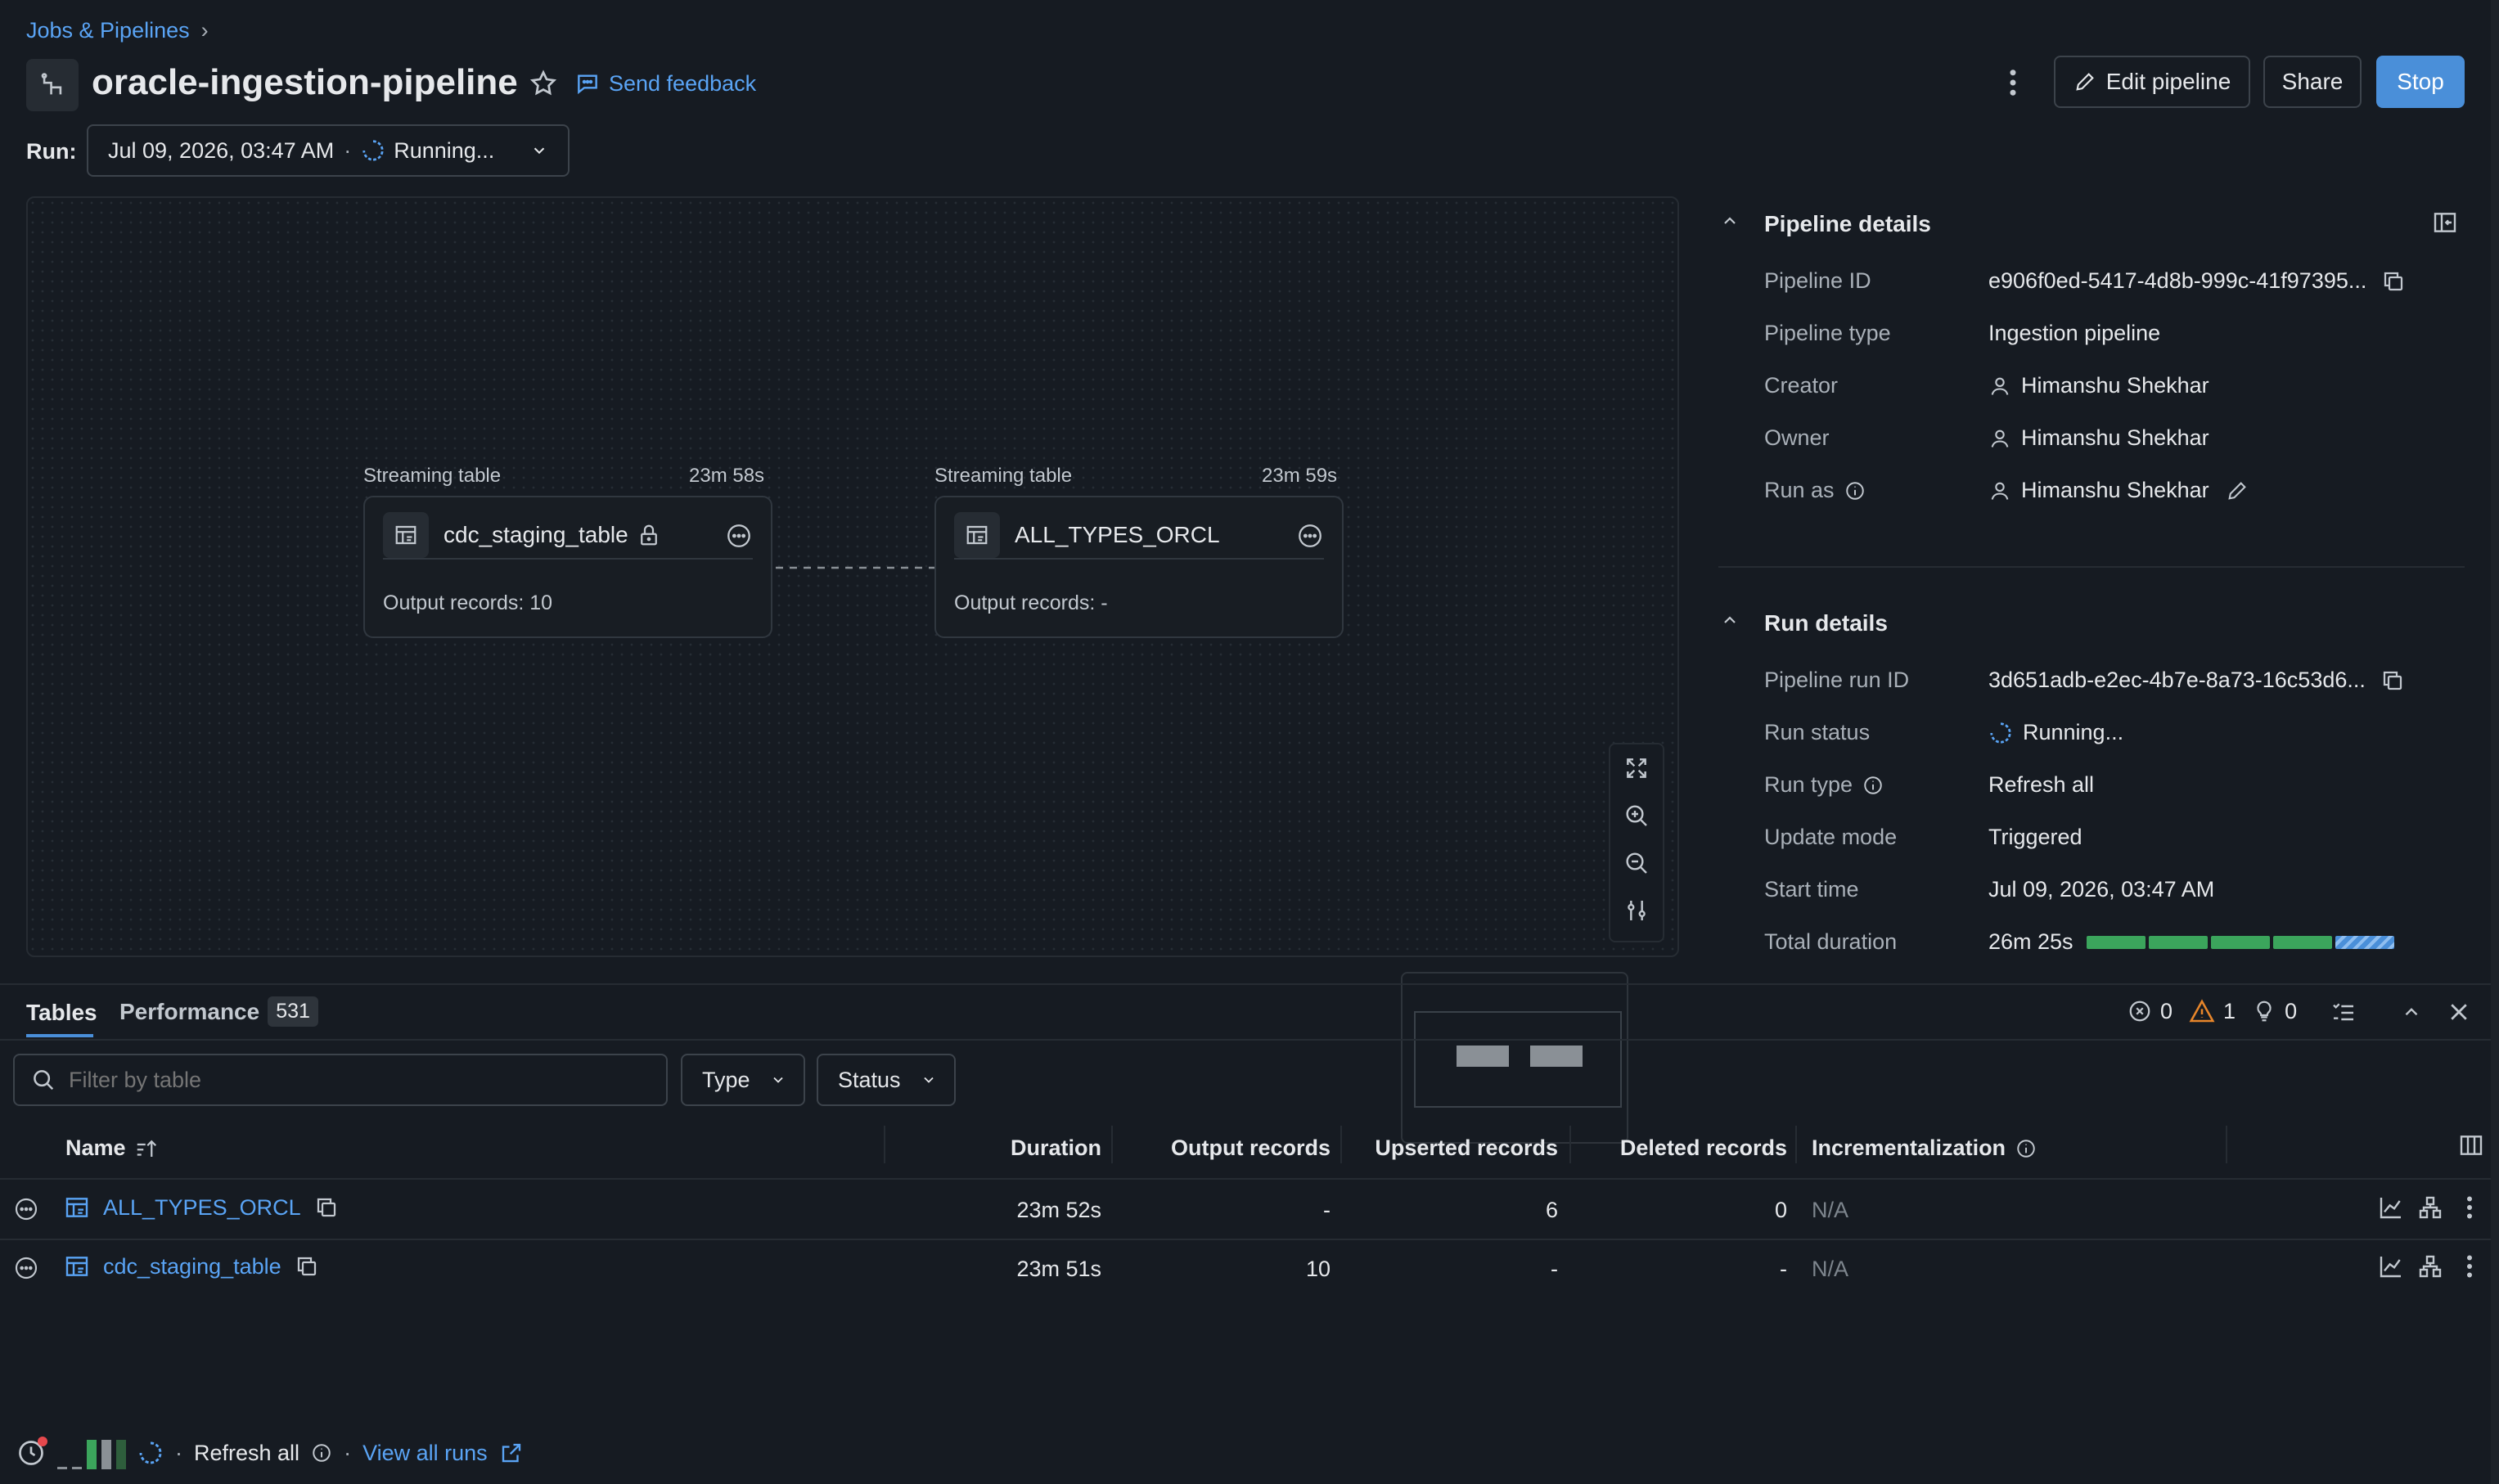  I want to click on type-filter-dropdown: Type, so click(743, 1080).